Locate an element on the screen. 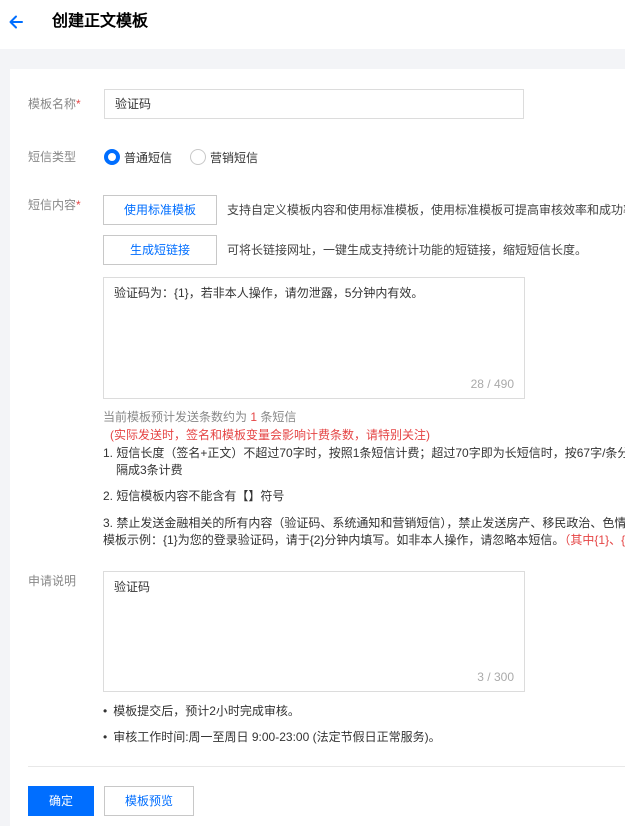 This screenshot has width=625, height=826. sms-type-radio-group: 普通短信 营销短信 is located at coordinates (190, 157).